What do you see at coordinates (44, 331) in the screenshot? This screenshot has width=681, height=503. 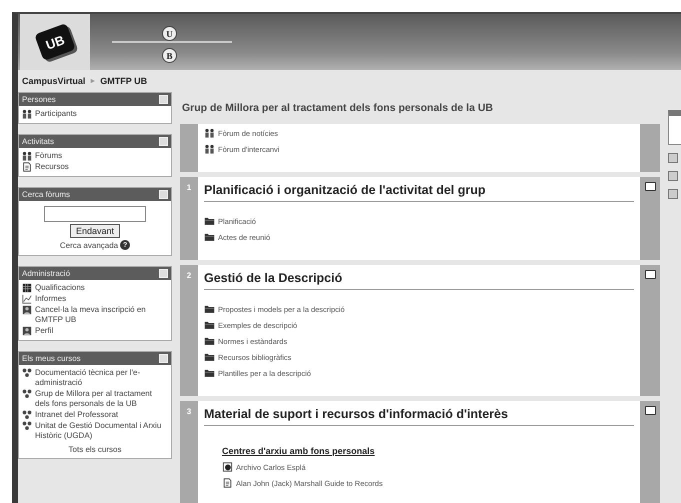 I see `block-link: Perfil` at bounding box center [44, 331].